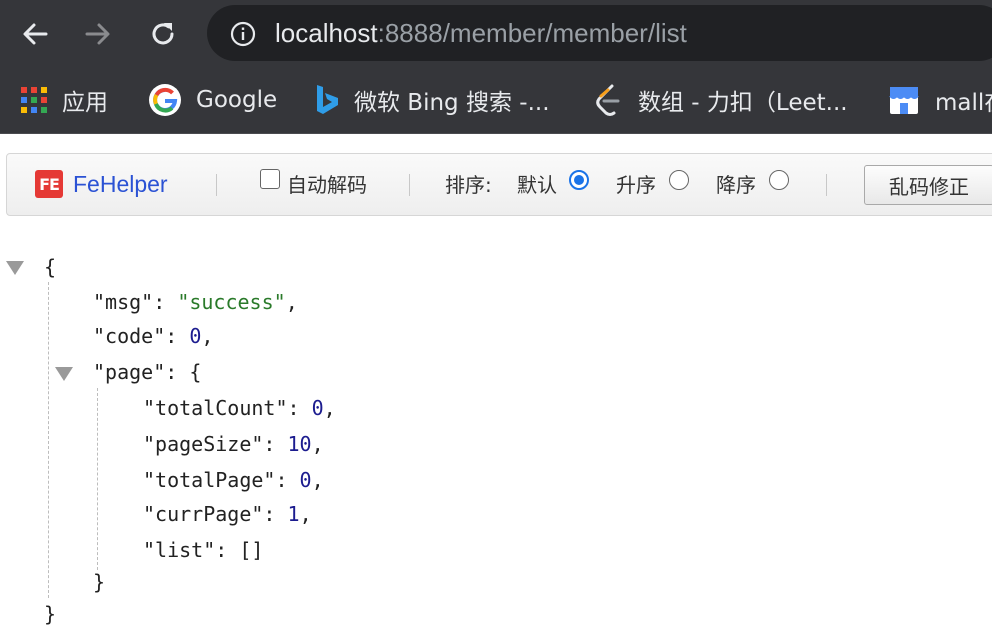 The height and width of the screenshot is (630, 992). Describe the element at coordinates (64, 374) in the screenshot. I see `collapse-page-toggle` at that location.